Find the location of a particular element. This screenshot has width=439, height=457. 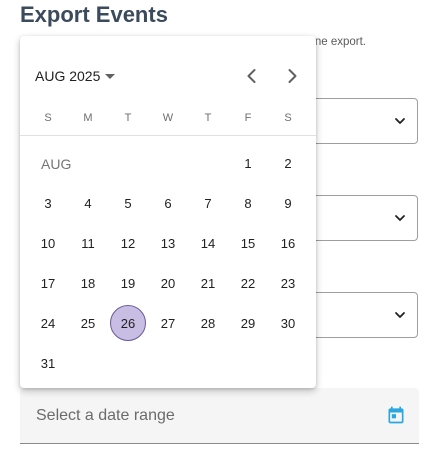

calendar-icon is located at coordinates (396, 415).